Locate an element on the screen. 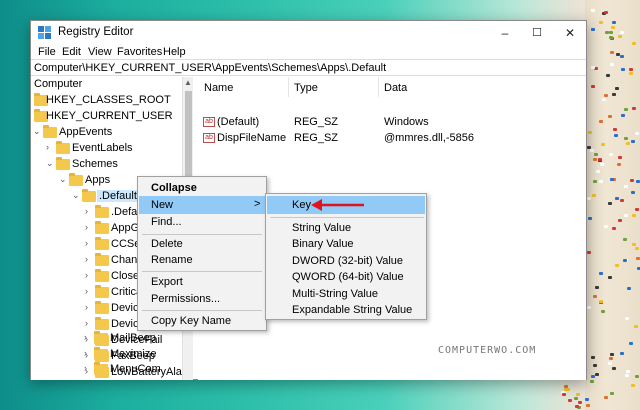 The width and height of the screenshot is (640, 410). tree-item-label: Apps is located at coordinates (98, 180).